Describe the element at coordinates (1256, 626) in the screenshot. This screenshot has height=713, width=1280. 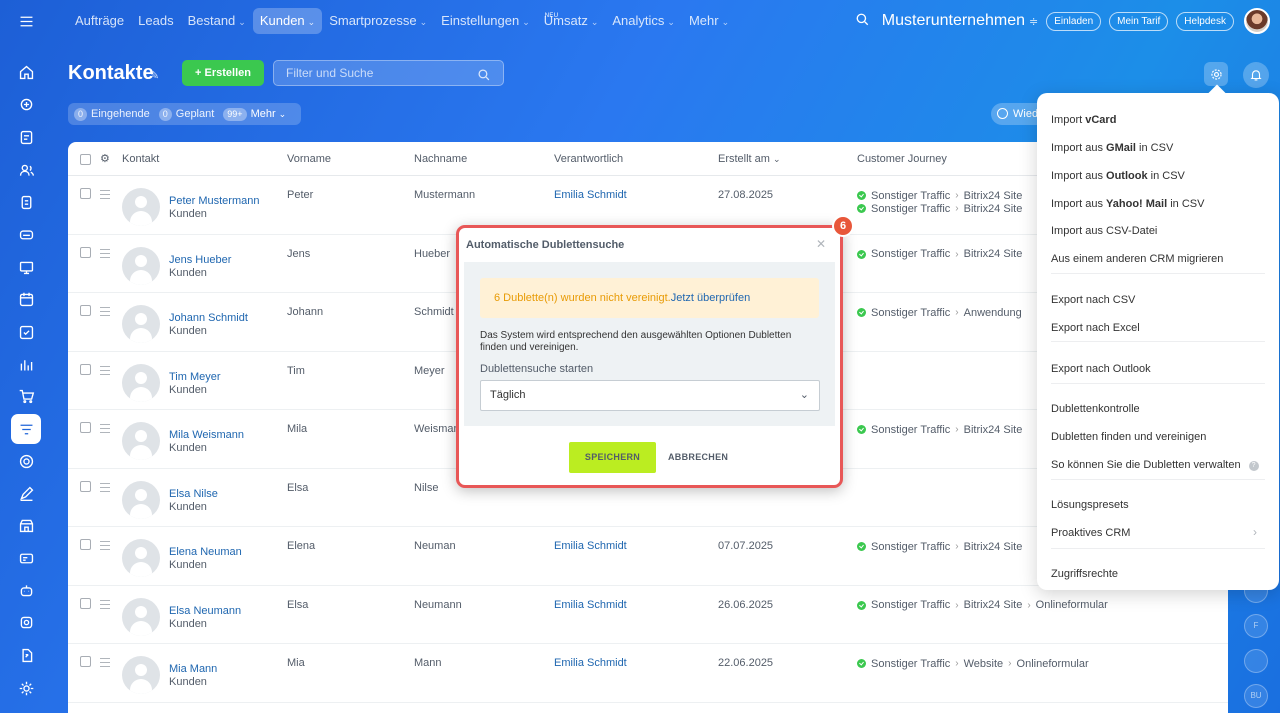
I see `side-avatar-f: F` at that location.